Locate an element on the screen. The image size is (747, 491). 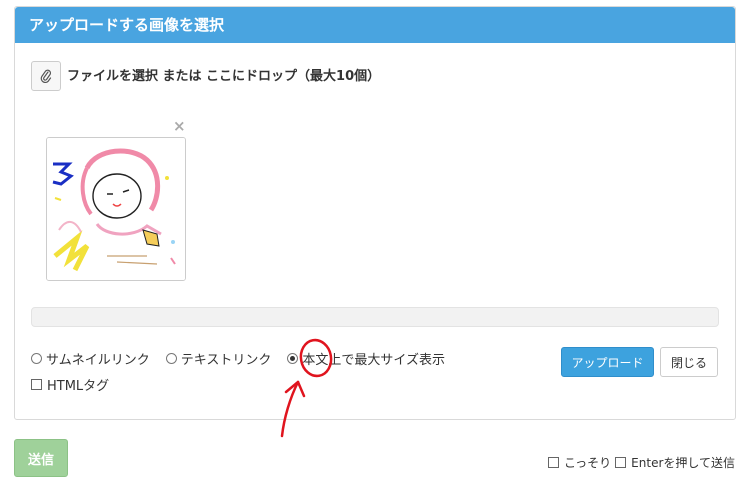
html-tag-label: HTMLタグ is located at coordinates (78, 386).